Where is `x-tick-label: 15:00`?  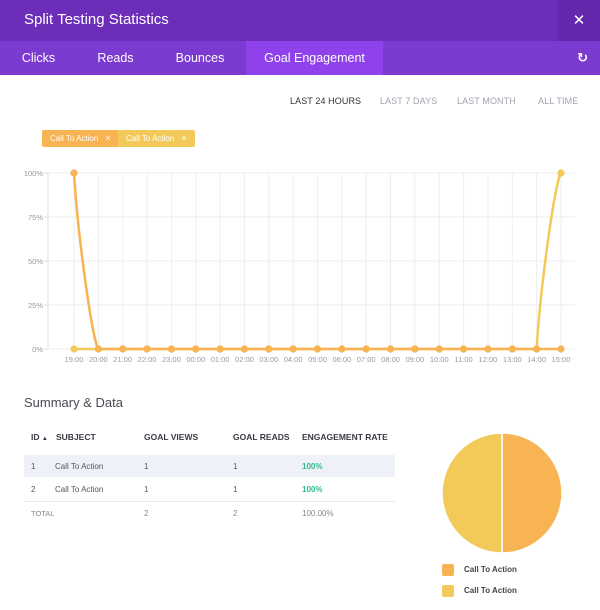 x-tick-label: 15:00 is located at coordinates (561, 359).